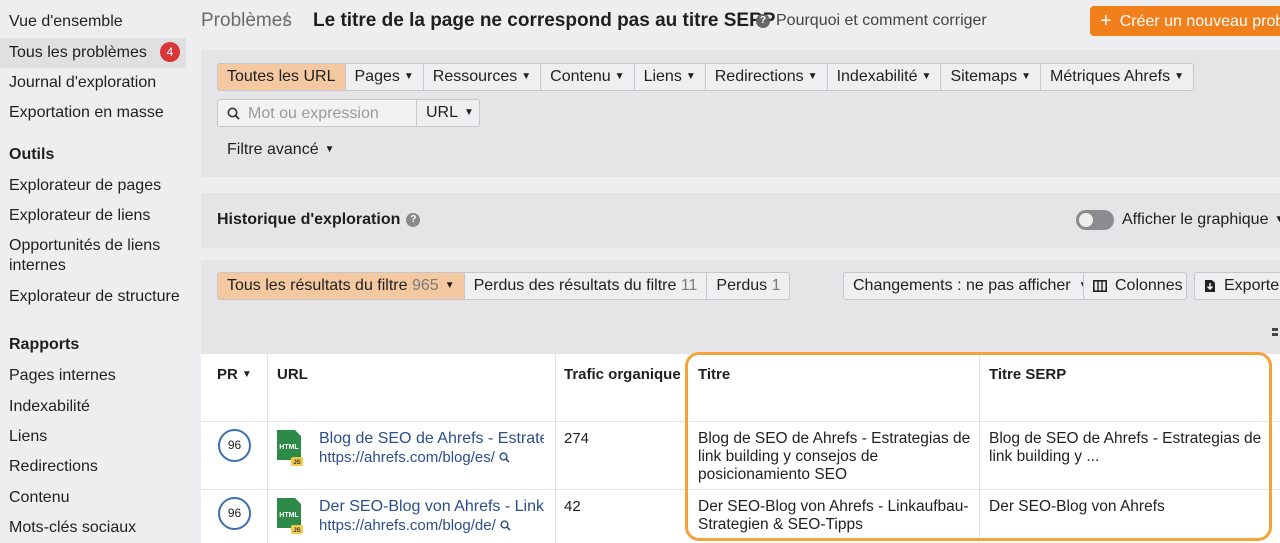 The width and height of the screenshot is (1280, 543). I want to click on search-scope-select: URL ▼, so click(448, 113).